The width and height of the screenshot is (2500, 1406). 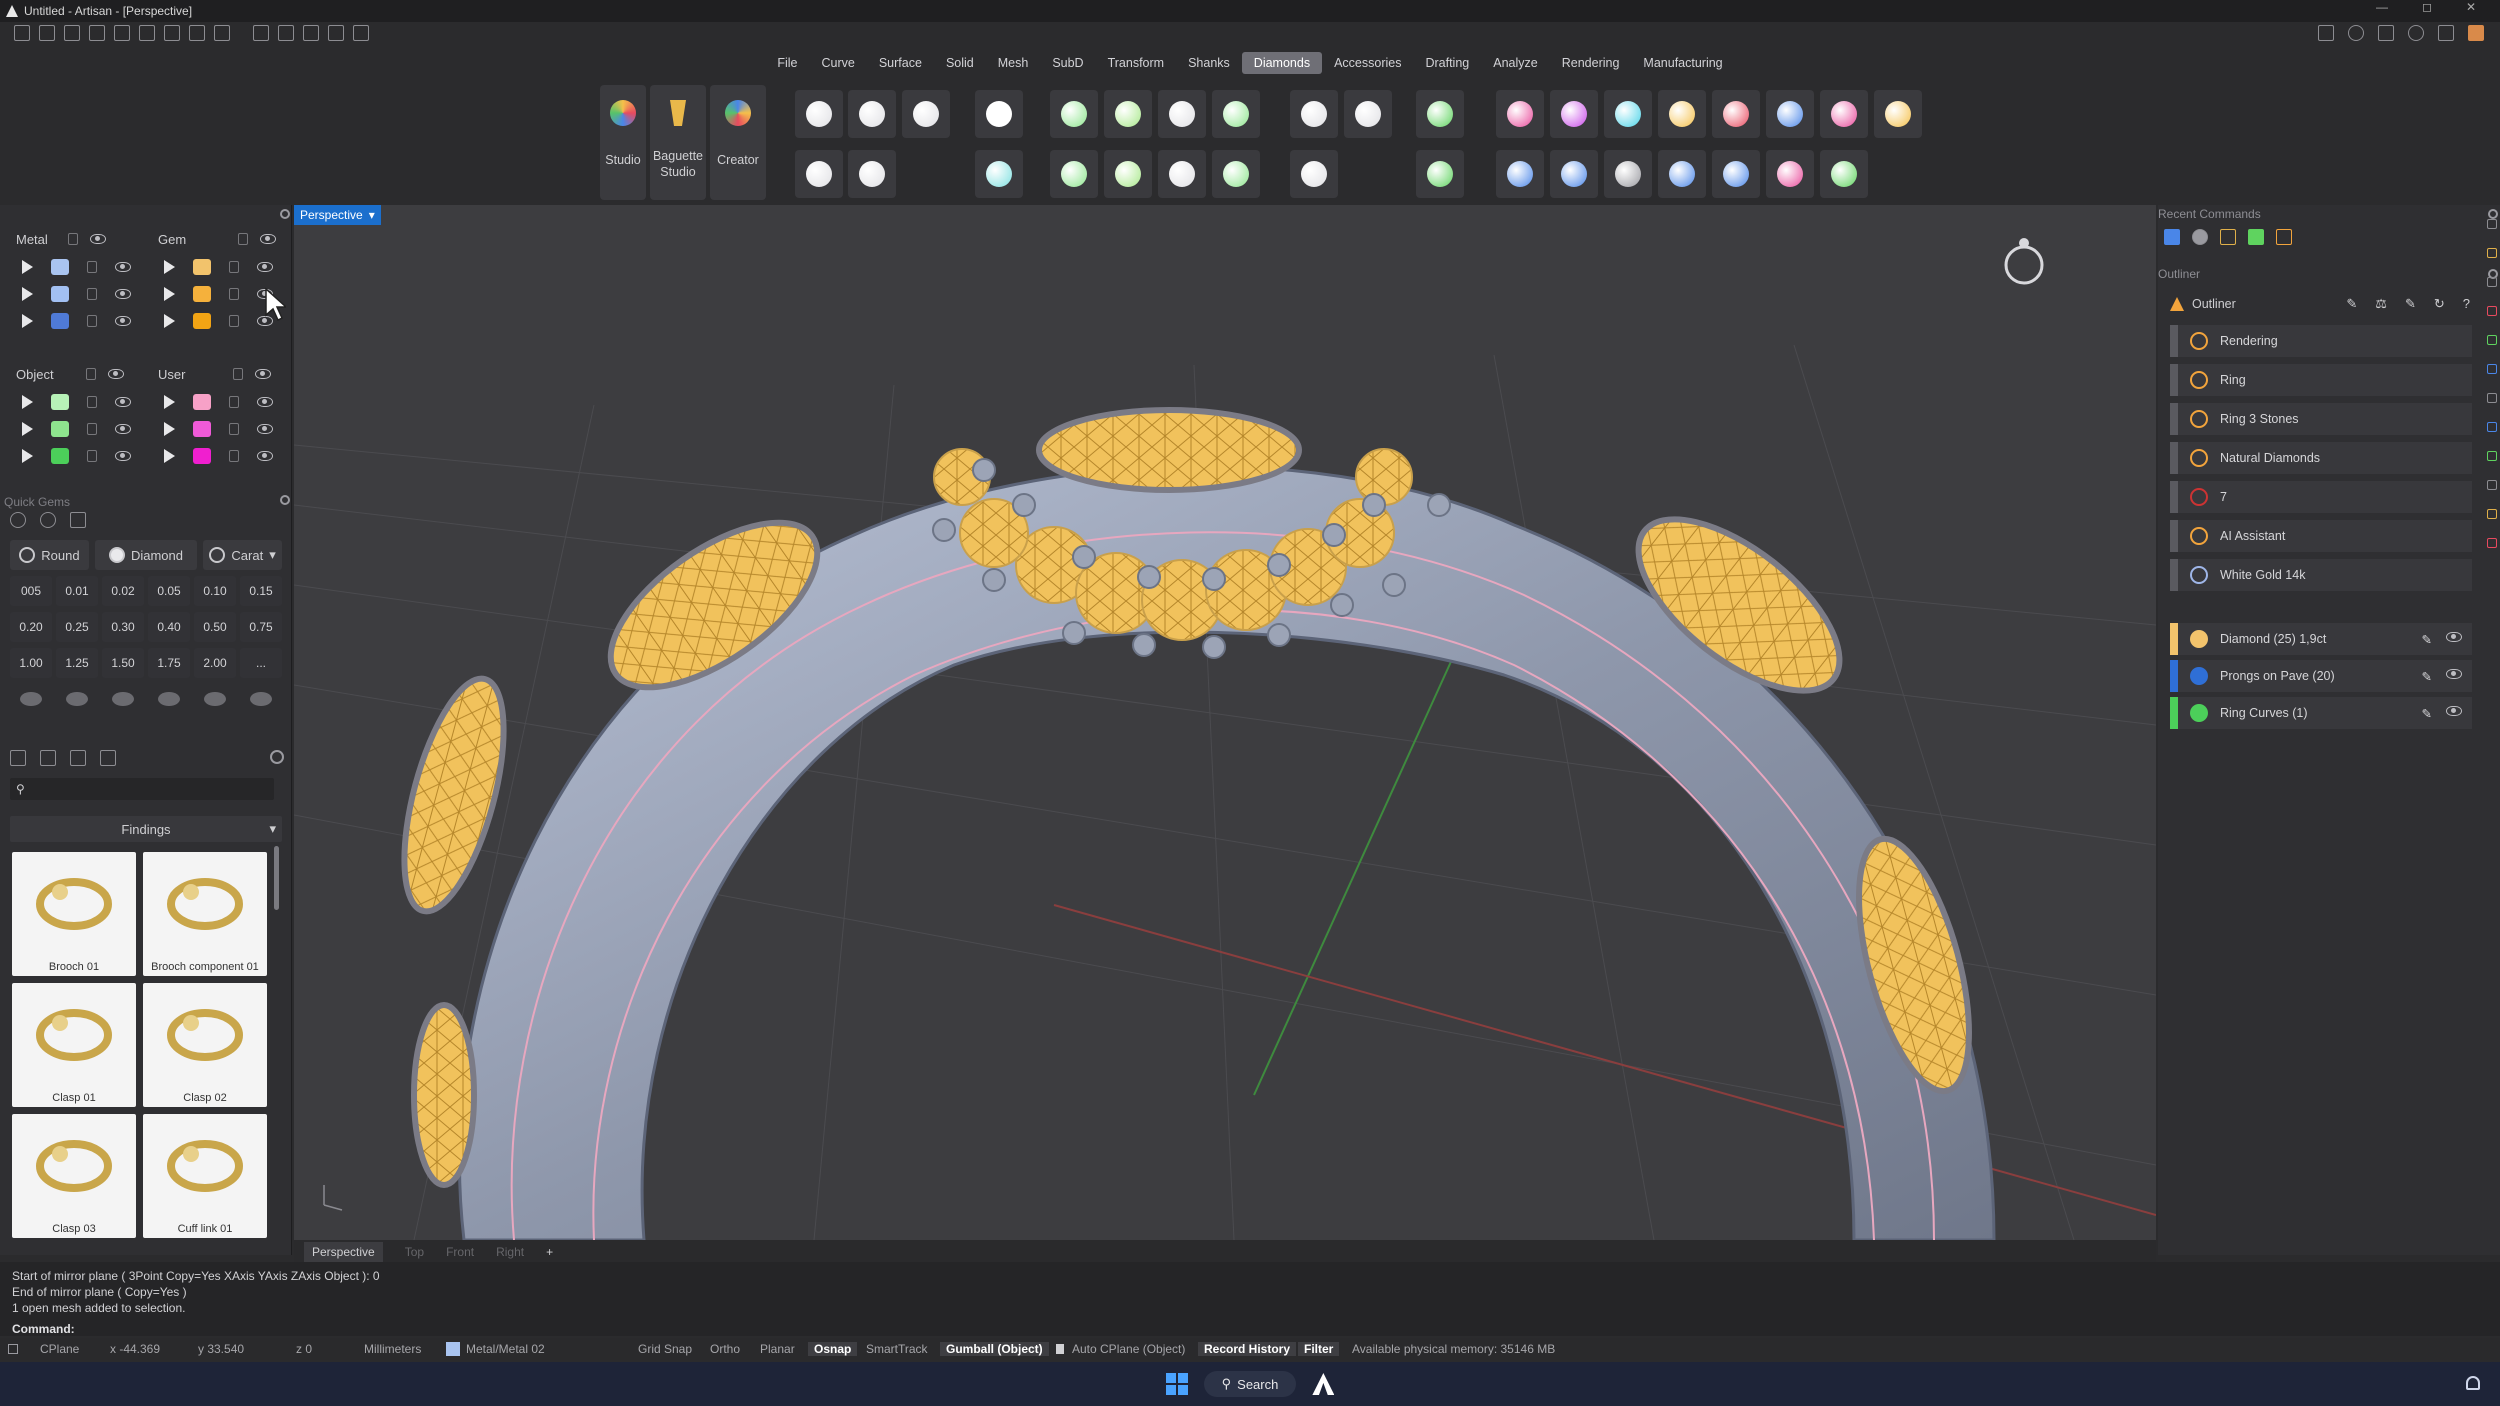 What do you see at coordinates (1209, 63) in the screenshot?
I see `menu-shanks: Shanks` at bounding box center [1209, 63].